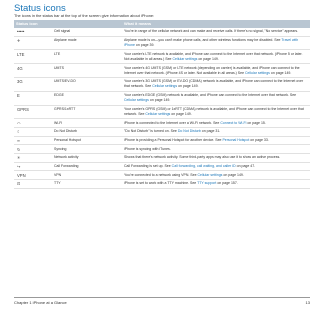  Describe the element at coordinates (87, 112) in the screenshot. I see `status-name: GPRS/1xRTT` at that location.